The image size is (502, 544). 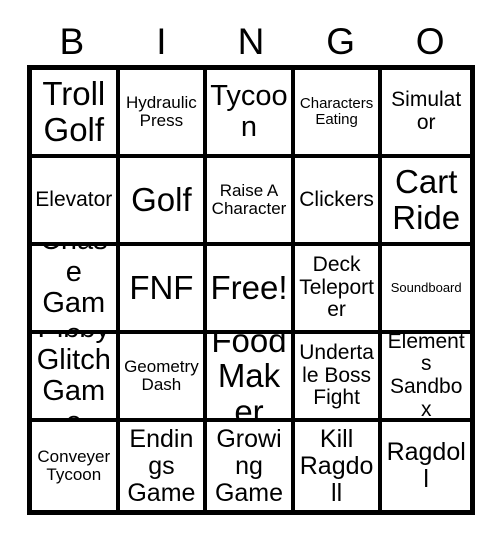 I want to click on bingo-cell: Hydraulic Press, so click(x=163, y=114).